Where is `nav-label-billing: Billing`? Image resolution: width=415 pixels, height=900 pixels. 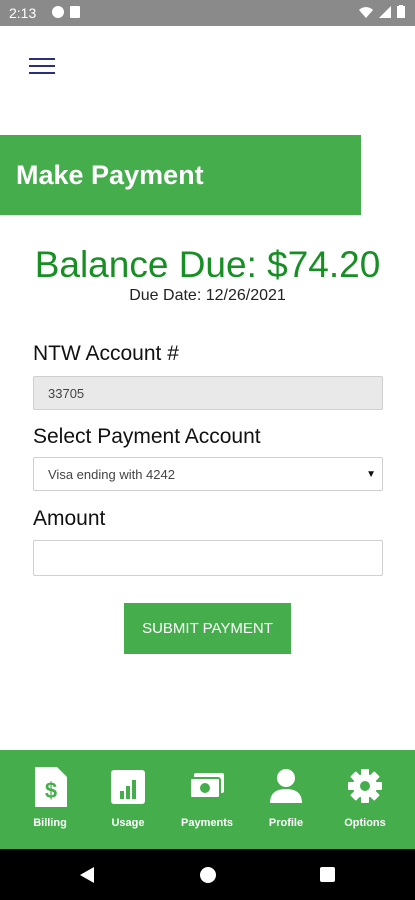 nav-label-billing: Billing is located at coordinates (50, 823).